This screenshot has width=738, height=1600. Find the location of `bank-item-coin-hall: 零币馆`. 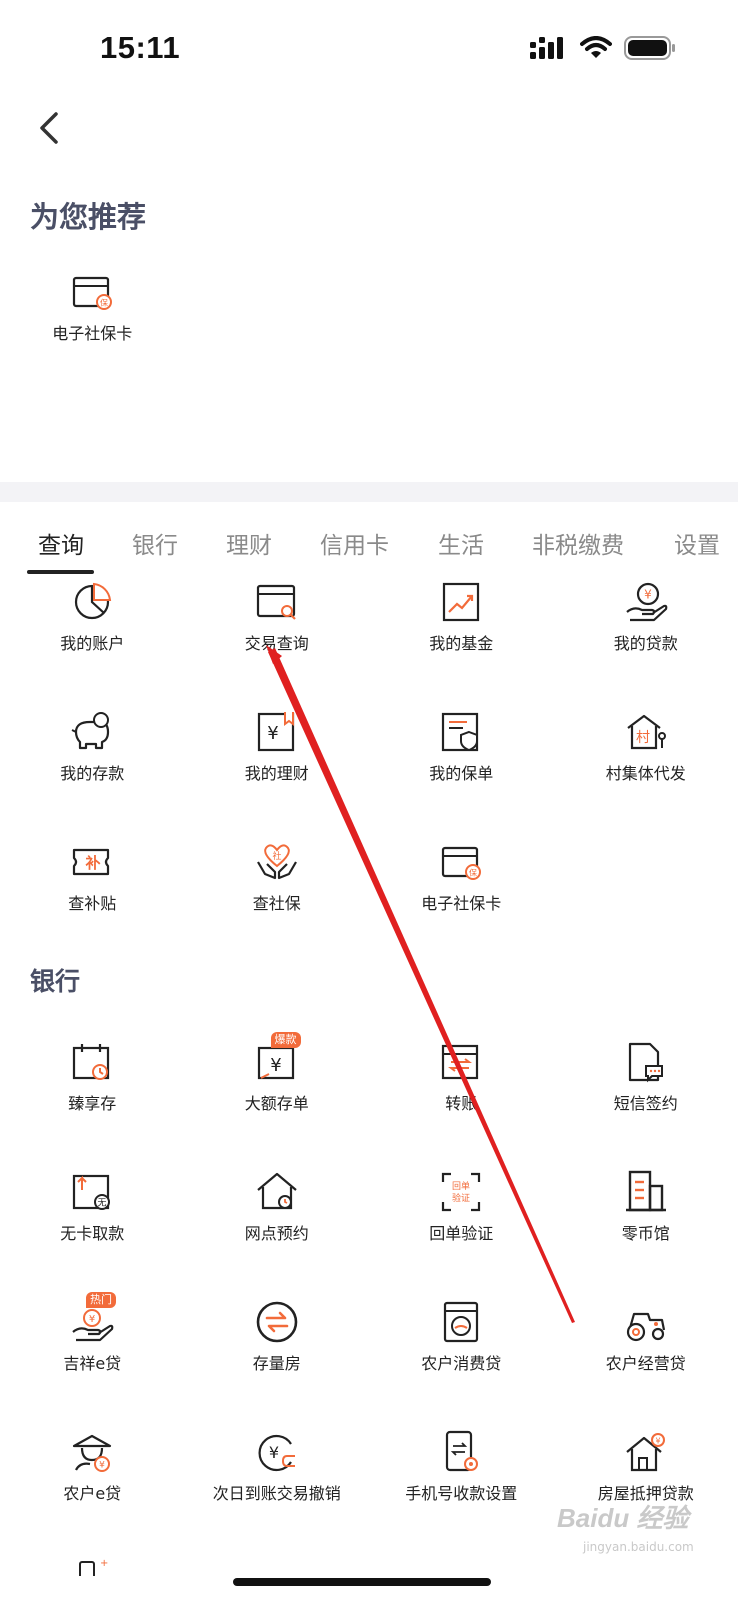

bank-item-coin-hall: 零币馆 is located at coordinates (646, 1225).